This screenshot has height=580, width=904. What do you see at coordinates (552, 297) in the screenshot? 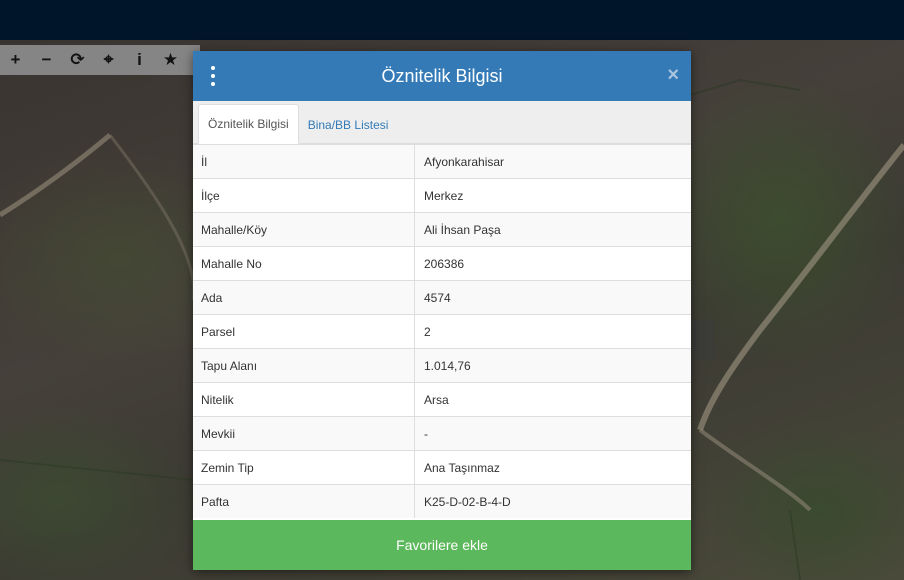
I see `row-value: 4574` at bounding box center [552, 297].